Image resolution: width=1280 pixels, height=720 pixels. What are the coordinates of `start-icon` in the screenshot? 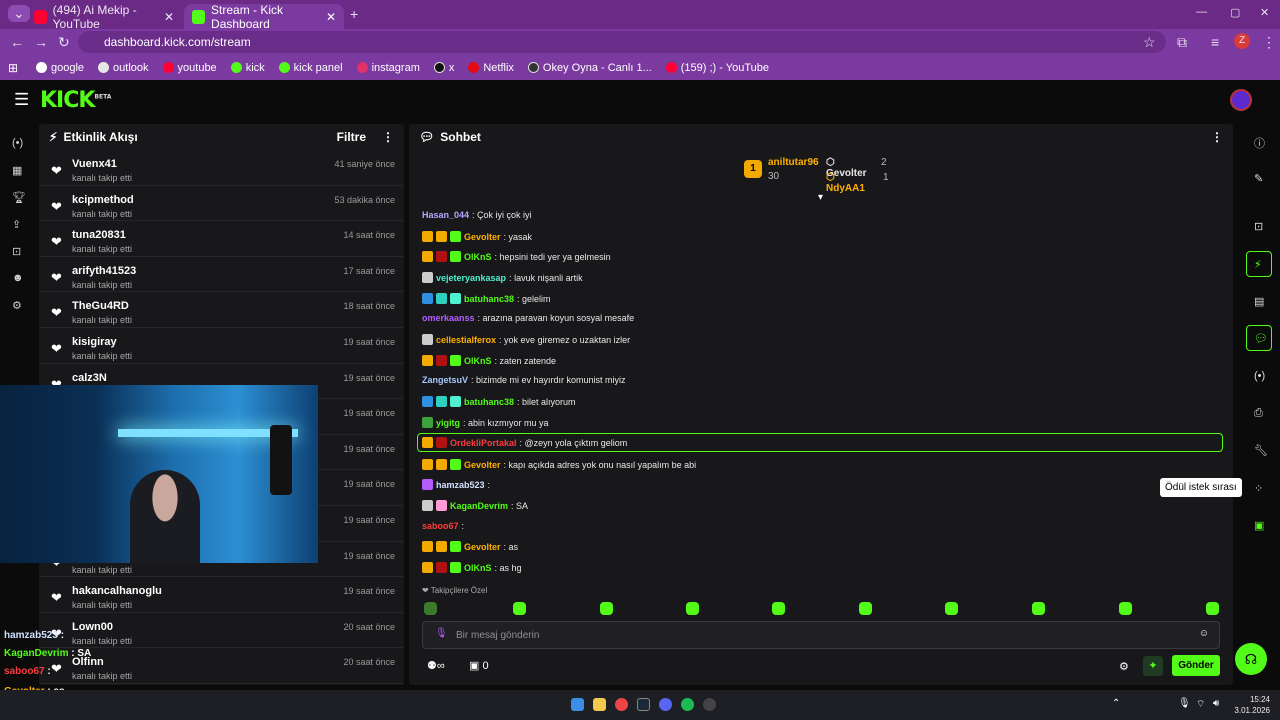 It's located at (577, 704).